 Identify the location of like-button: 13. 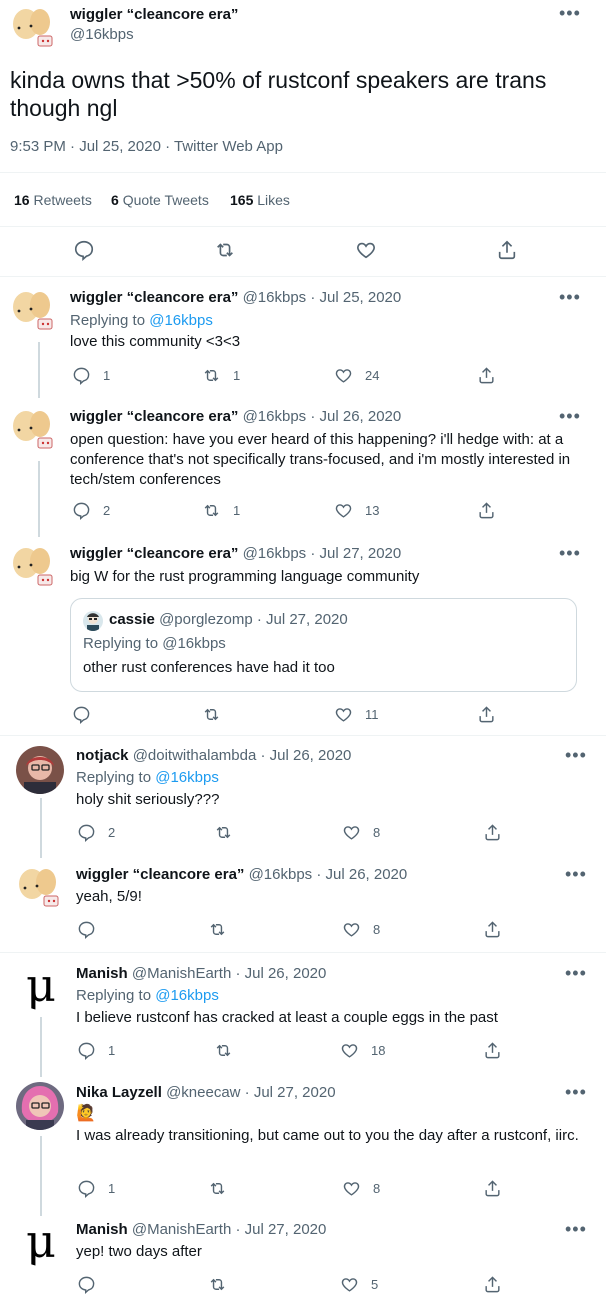
(356, 510).